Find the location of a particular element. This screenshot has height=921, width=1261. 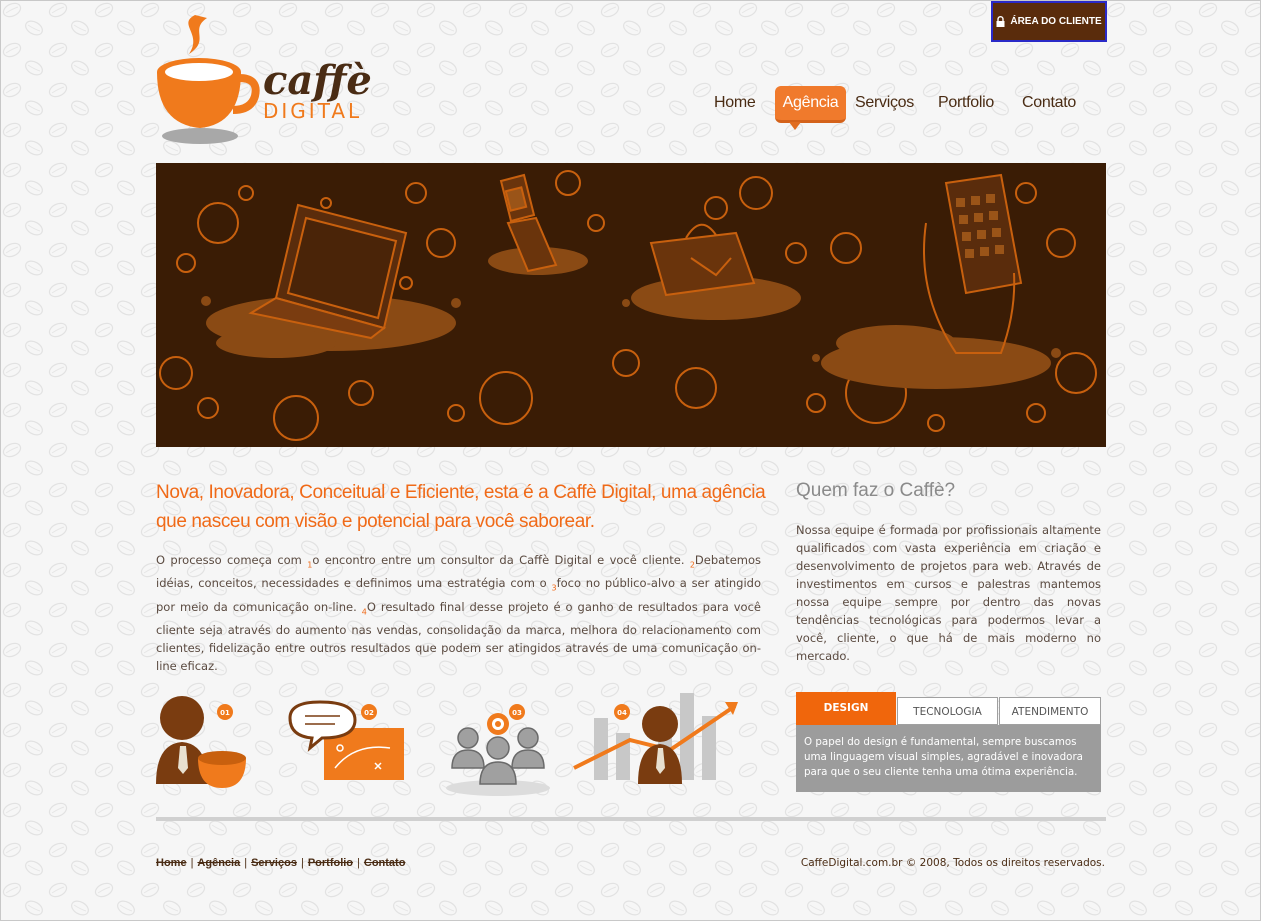

logo-wordmark-caffe: caffè is located at coordinates (317, 80).